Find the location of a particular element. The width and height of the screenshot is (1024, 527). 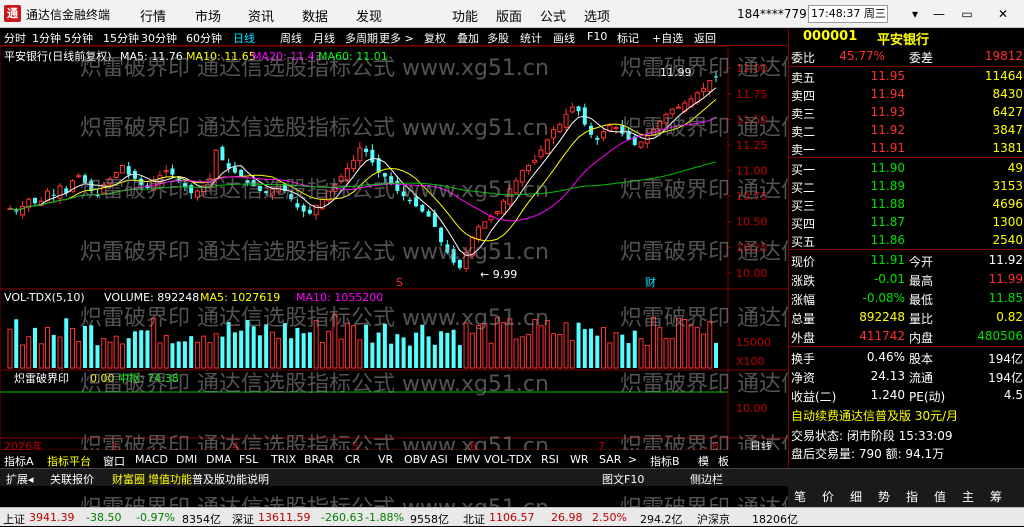

ask-volume: 3847 is located at coordinates (1007, 130).